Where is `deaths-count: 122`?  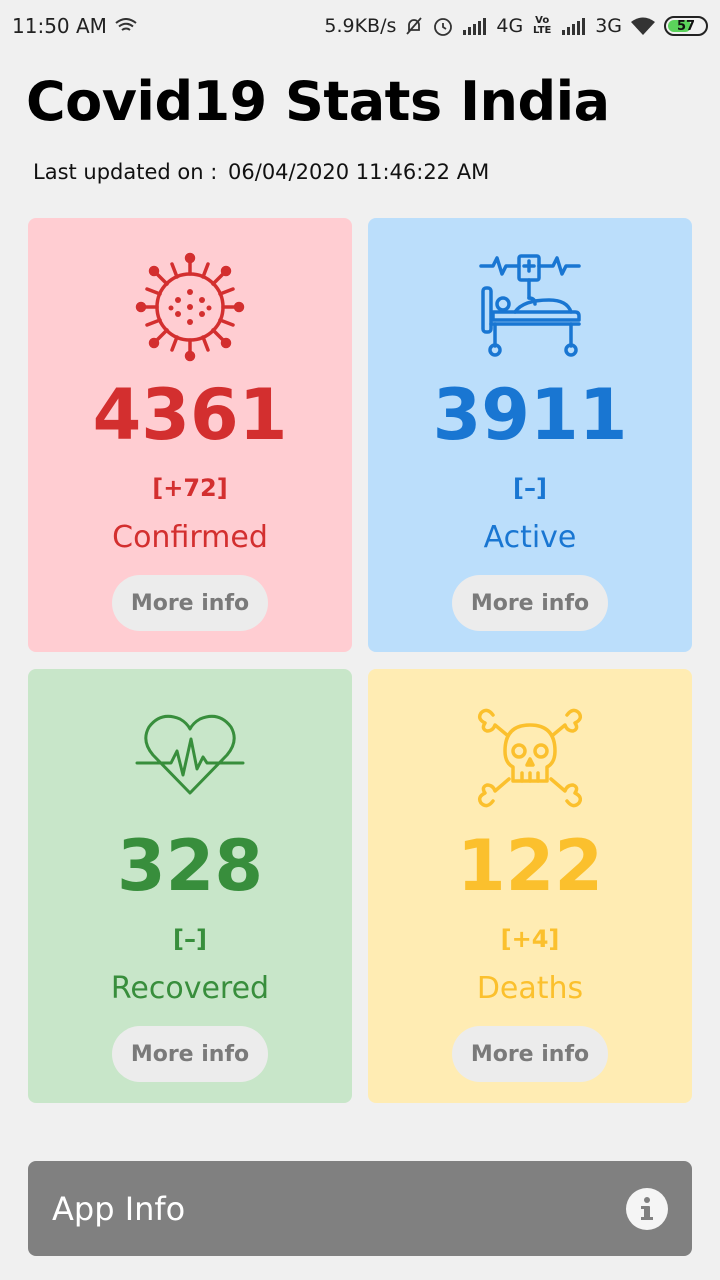 deaths-count: 122 is located at coordinates (530, 866).